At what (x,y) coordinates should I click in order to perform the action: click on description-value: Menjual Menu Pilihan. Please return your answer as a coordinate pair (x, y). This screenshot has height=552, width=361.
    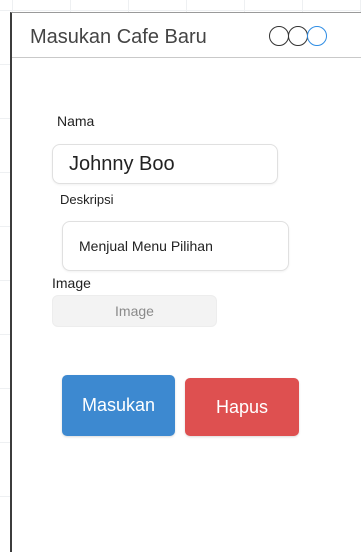
    Looking at the image, I should click on (146, 246).